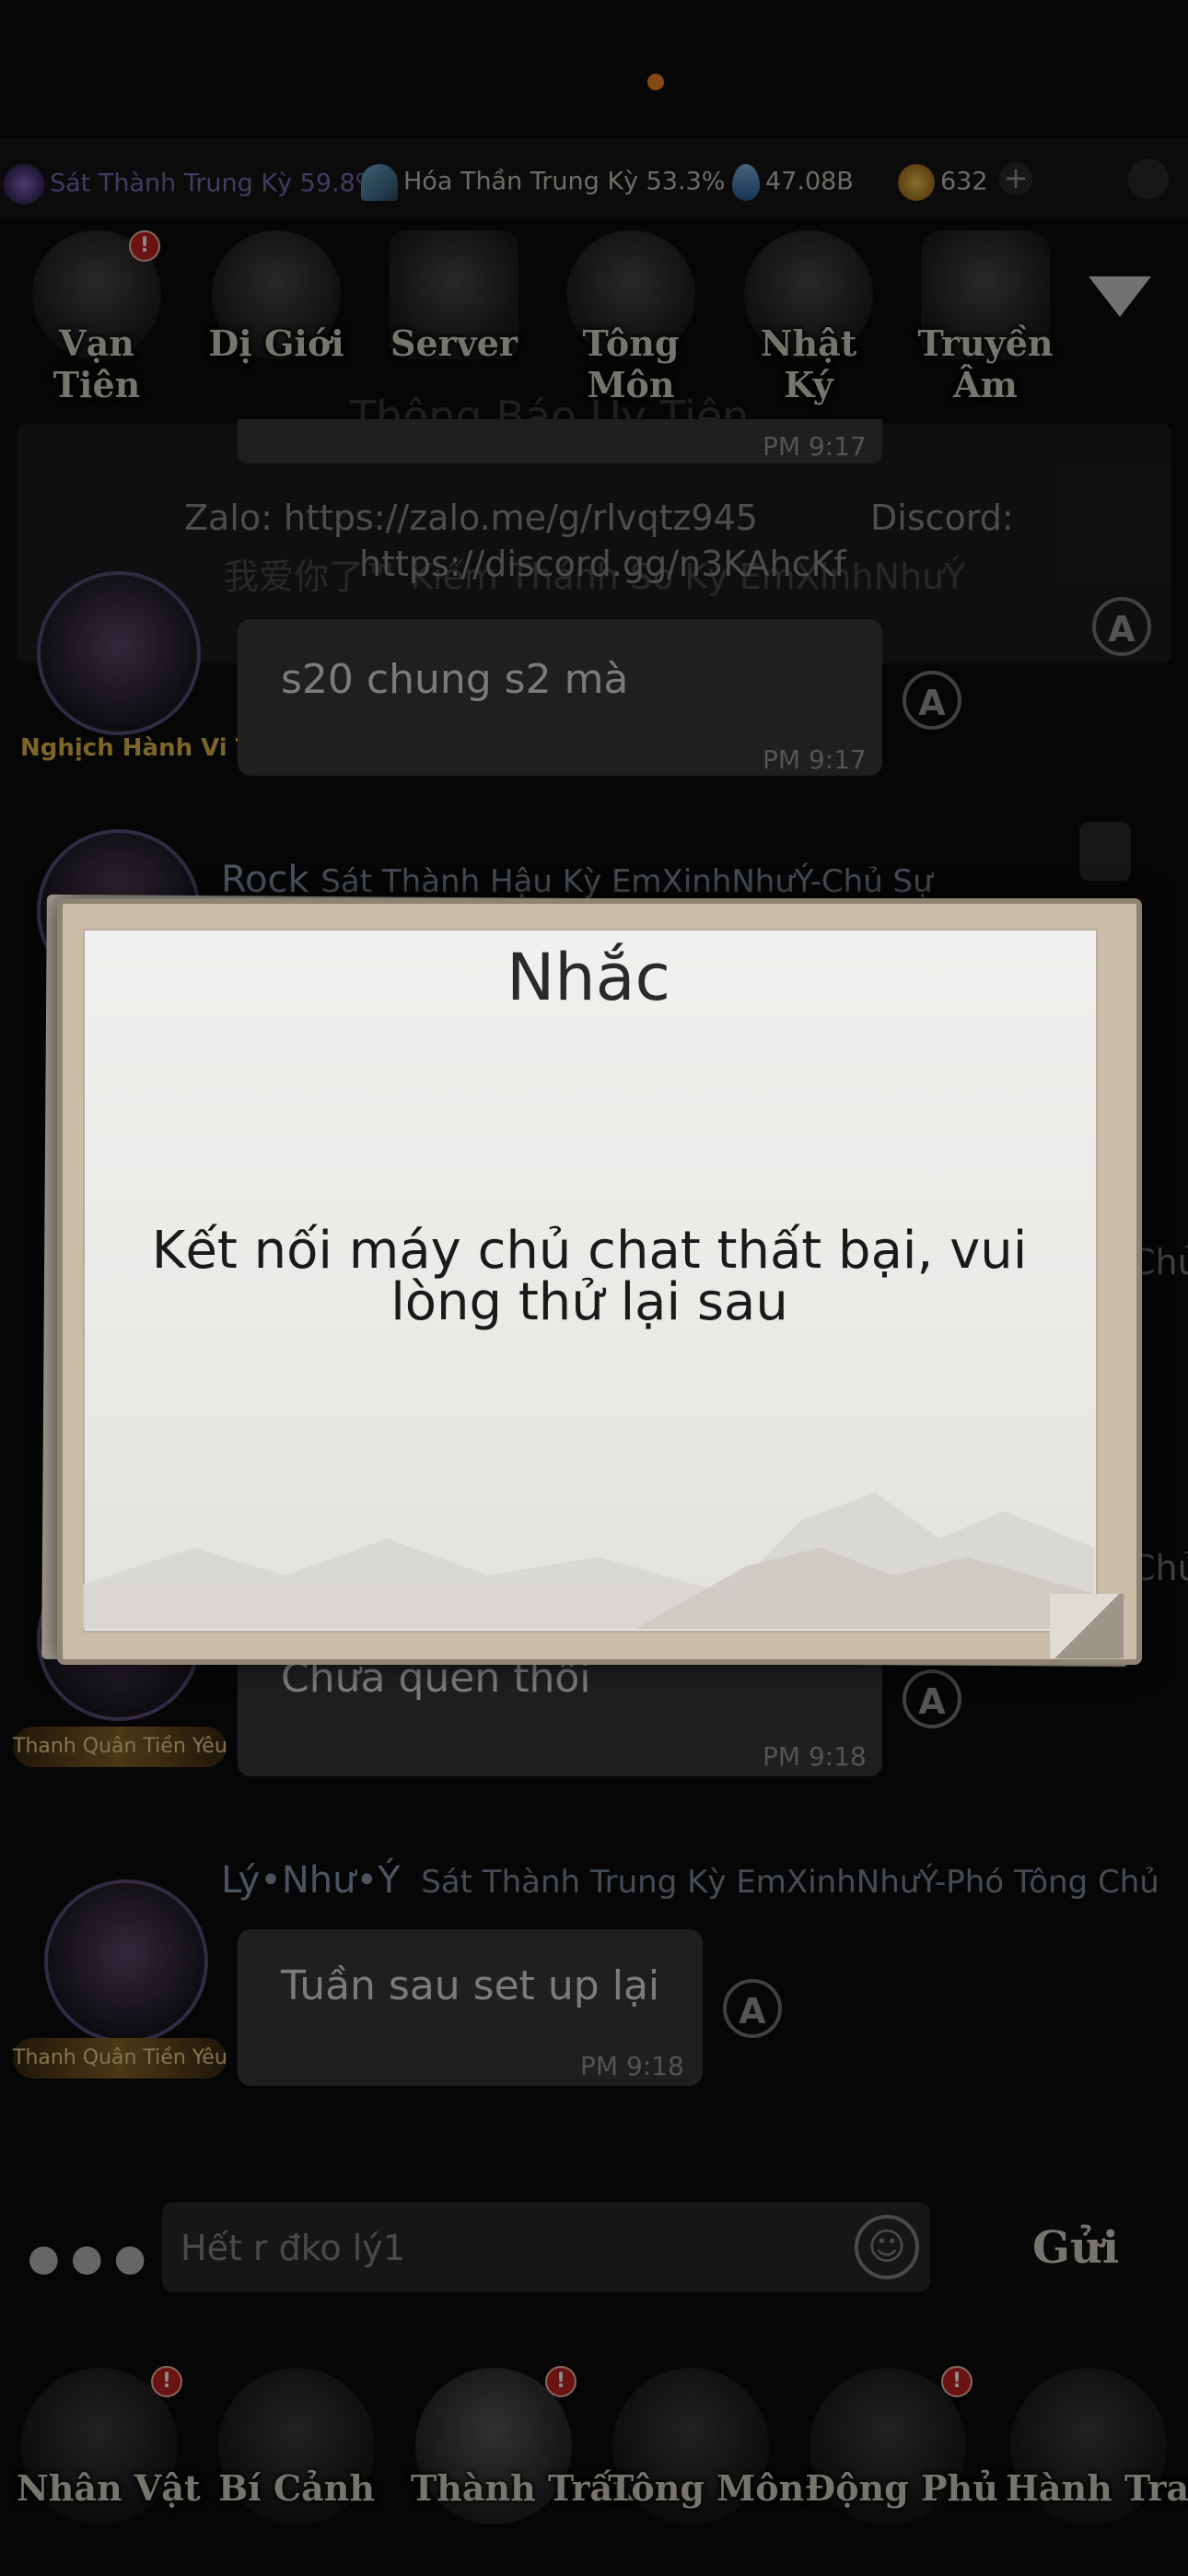  I want to click on page-curl-decoration, so click(1087, 1626).